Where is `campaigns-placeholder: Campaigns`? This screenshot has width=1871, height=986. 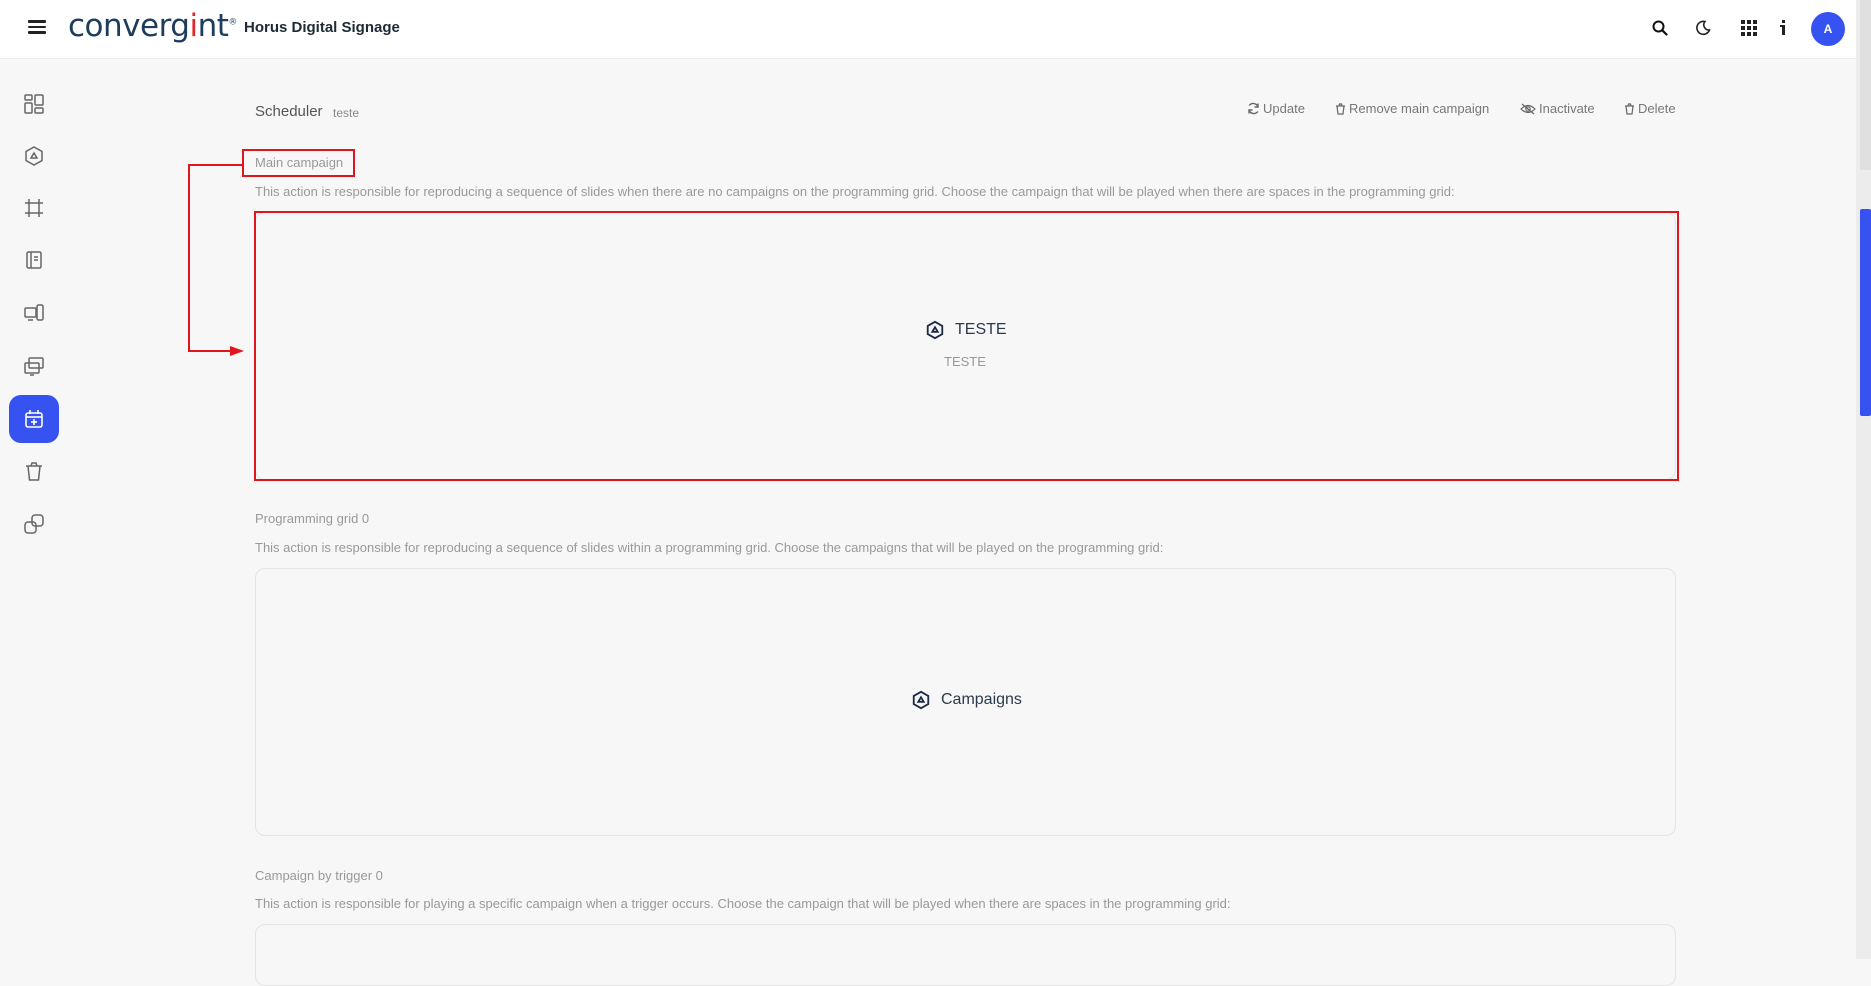
campaigns-placeholder: Campaigns is located at coordinates (966, 700).